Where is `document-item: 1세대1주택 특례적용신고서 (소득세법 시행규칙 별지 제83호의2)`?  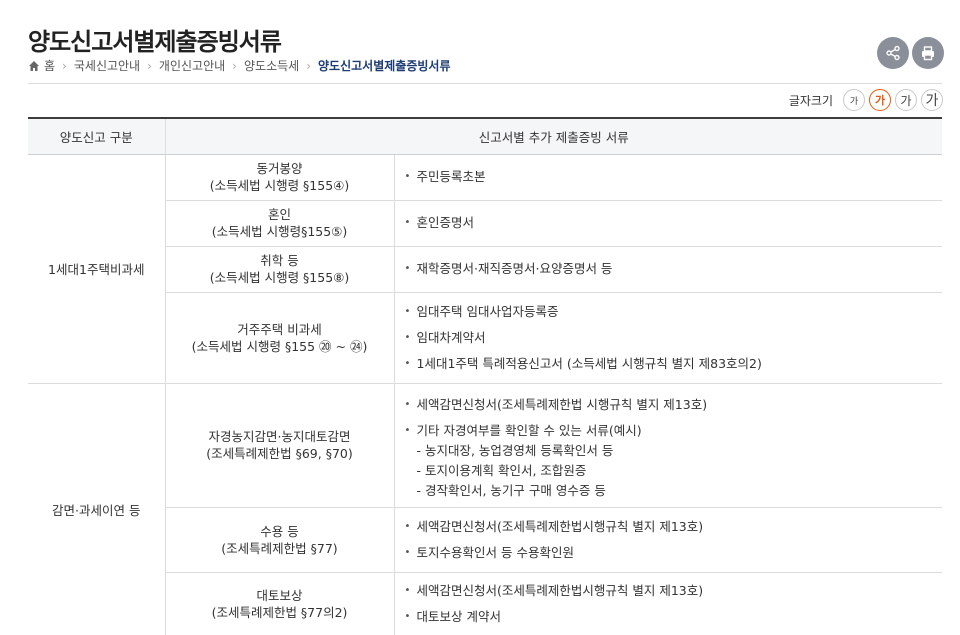
document-item: 1세대1주택 특례적용신고서 (소득세법 시행규칙 별지 제83호의2) is located at coordinates (674, 364).